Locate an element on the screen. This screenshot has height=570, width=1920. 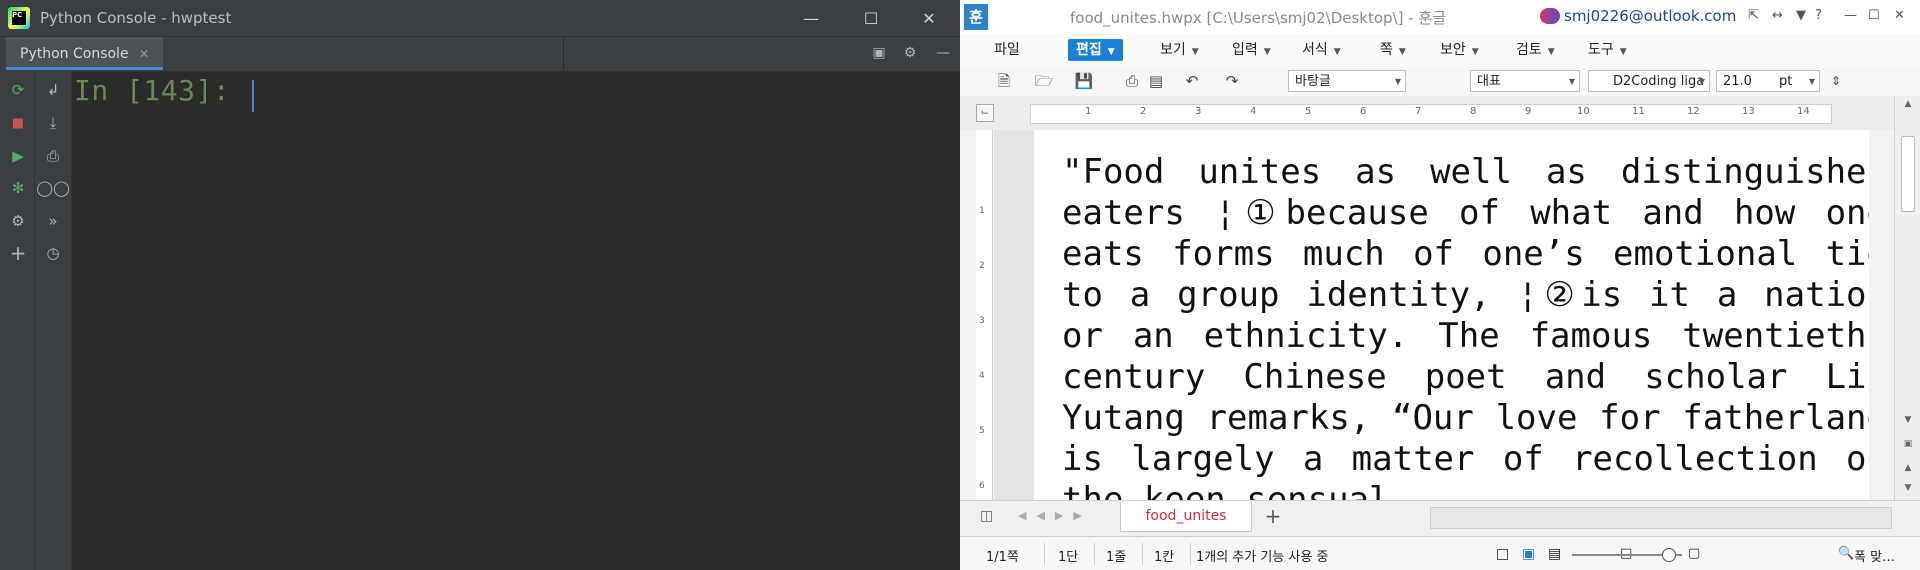
layout-icon: ▣ is located at coordinates (879, 53).